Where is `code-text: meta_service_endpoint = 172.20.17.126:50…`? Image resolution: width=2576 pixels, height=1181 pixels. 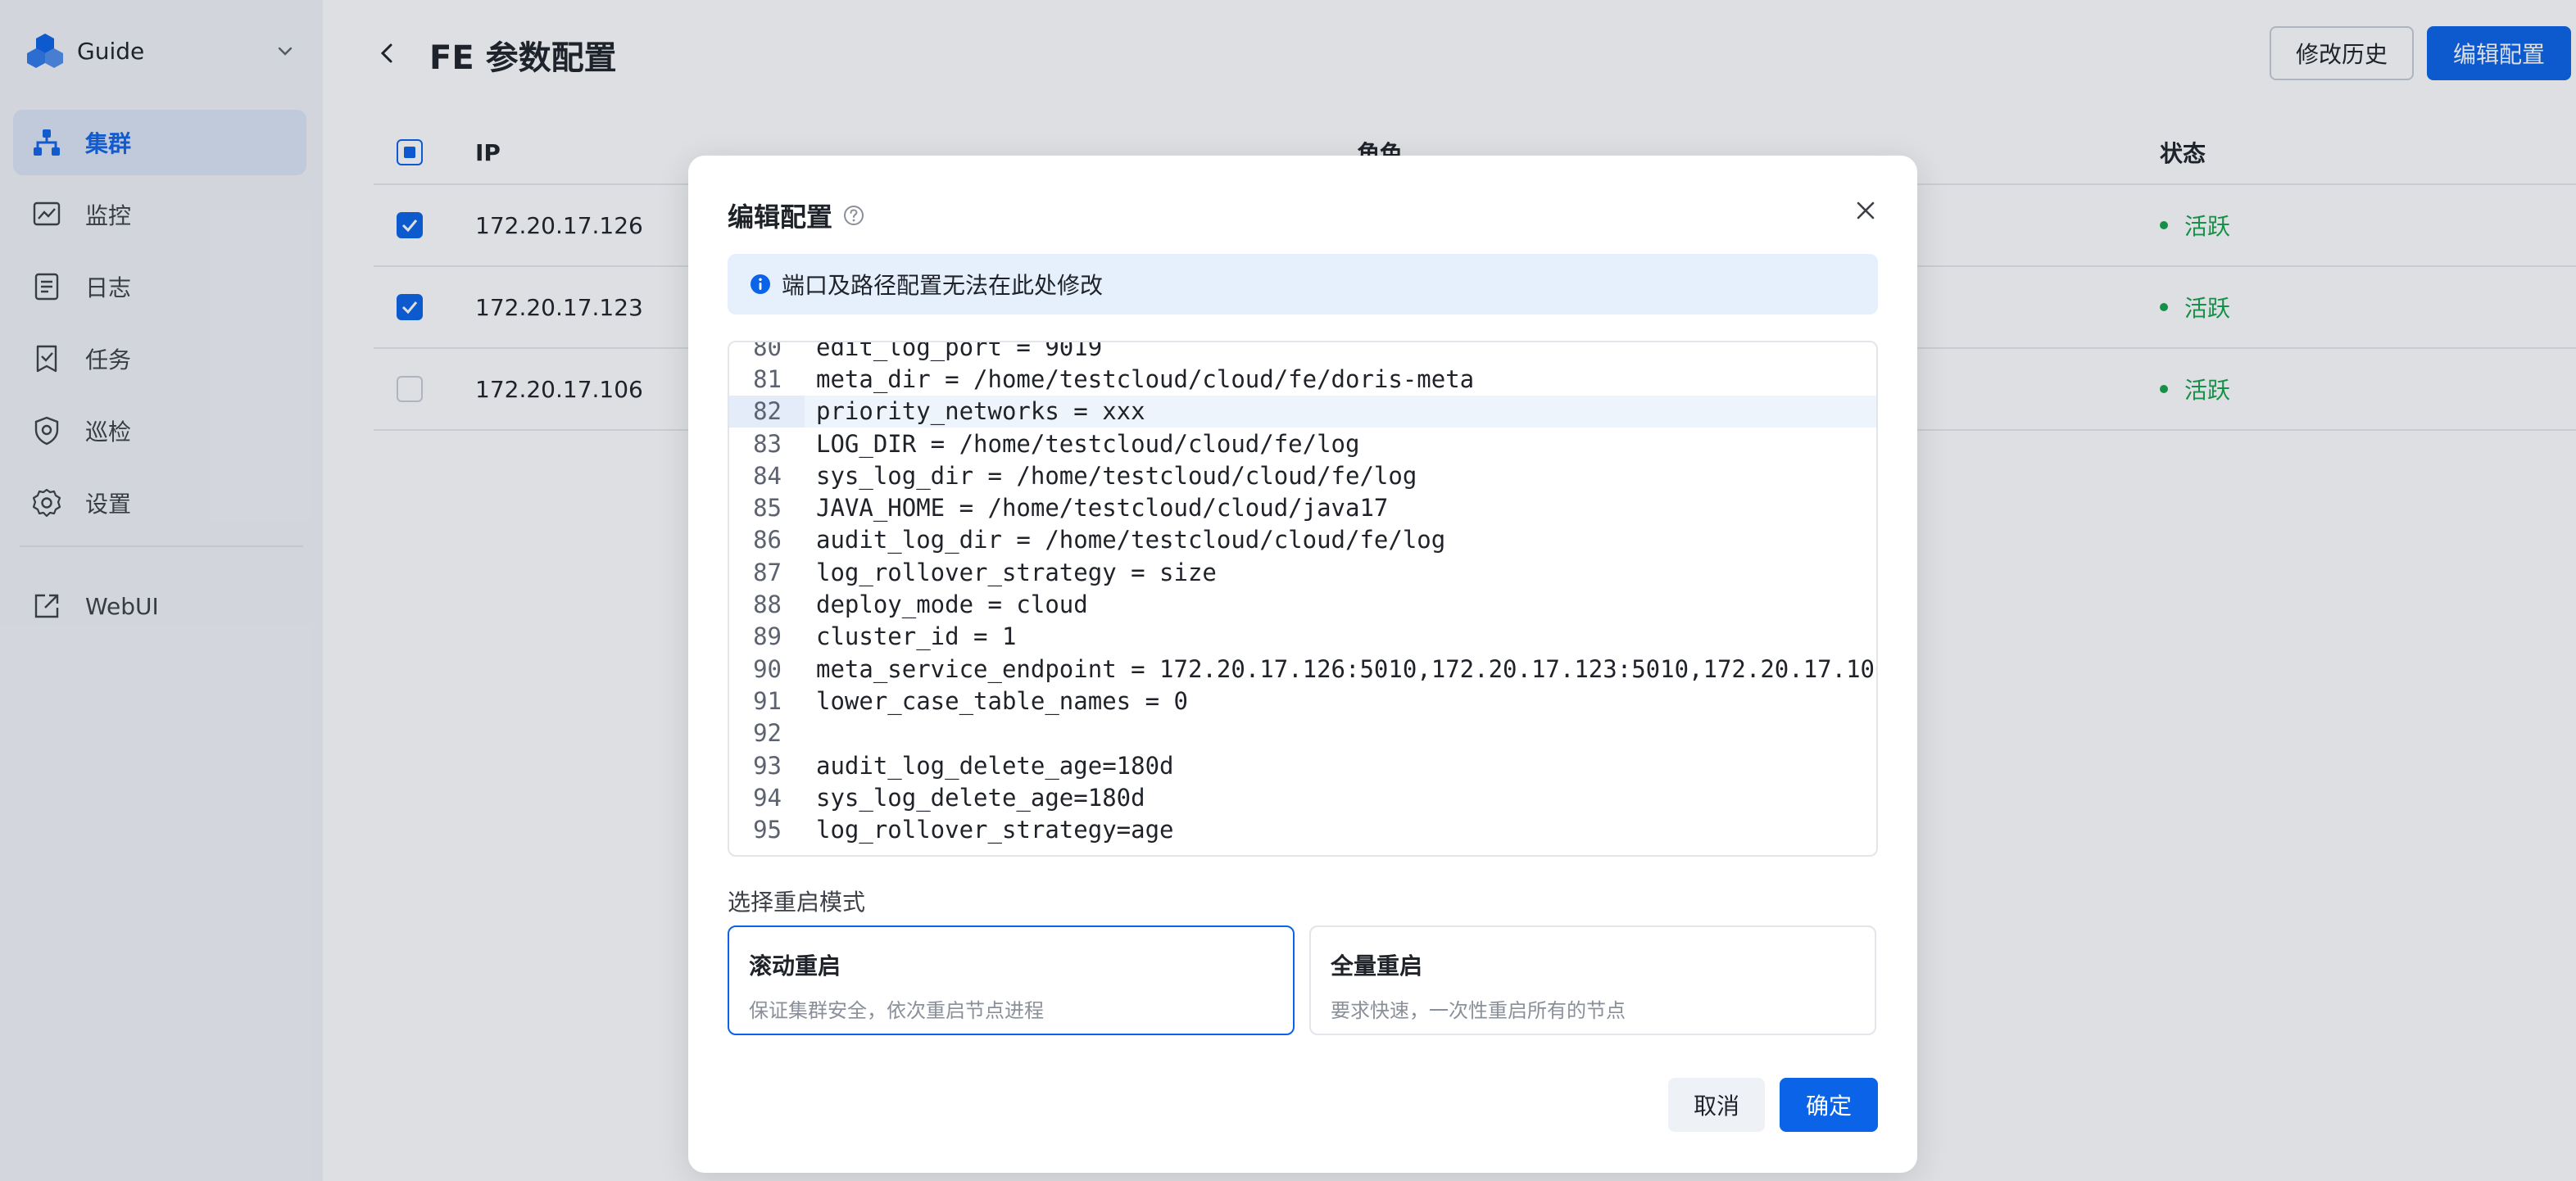 code-text: meta_service_endpoint = 172.20.17.126:50… is located at coordinates (1347, 668).